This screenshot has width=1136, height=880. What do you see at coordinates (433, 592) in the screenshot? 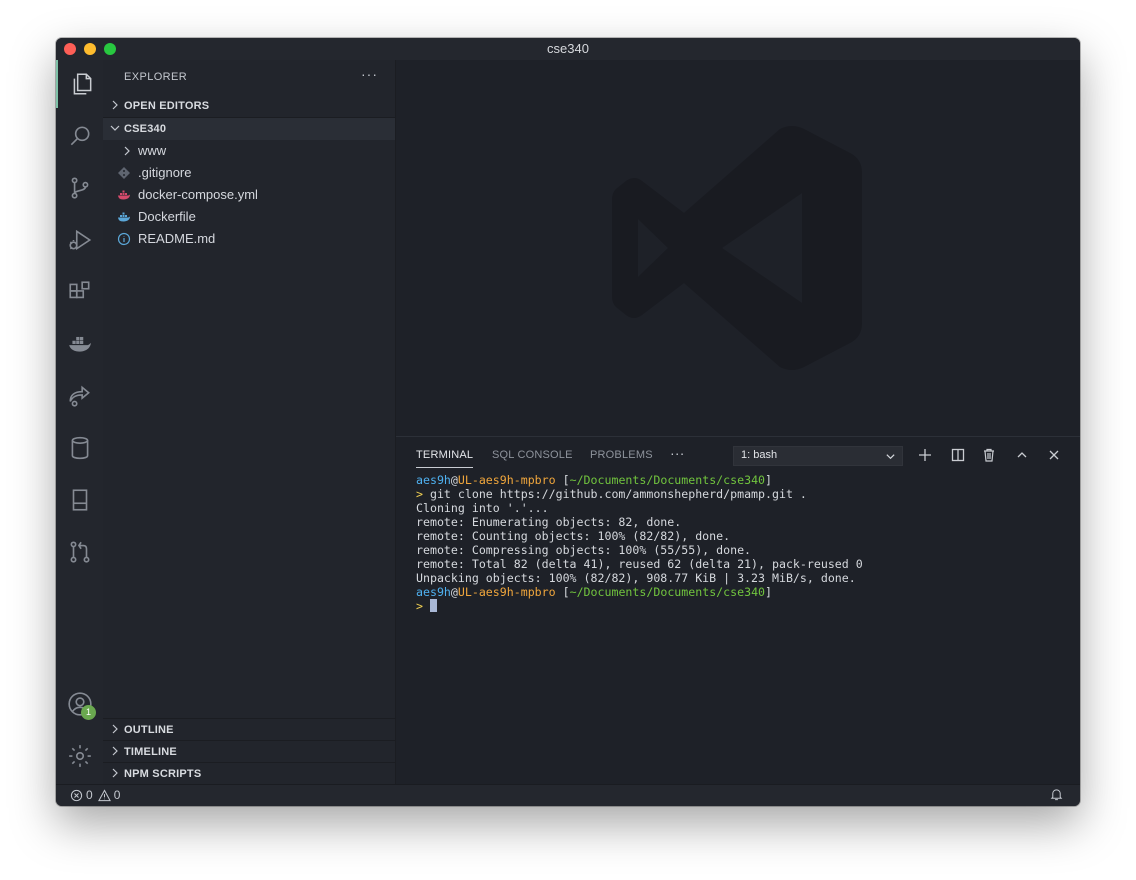
I see `prompt-user: aes9h` at bounding box center [433, 592].